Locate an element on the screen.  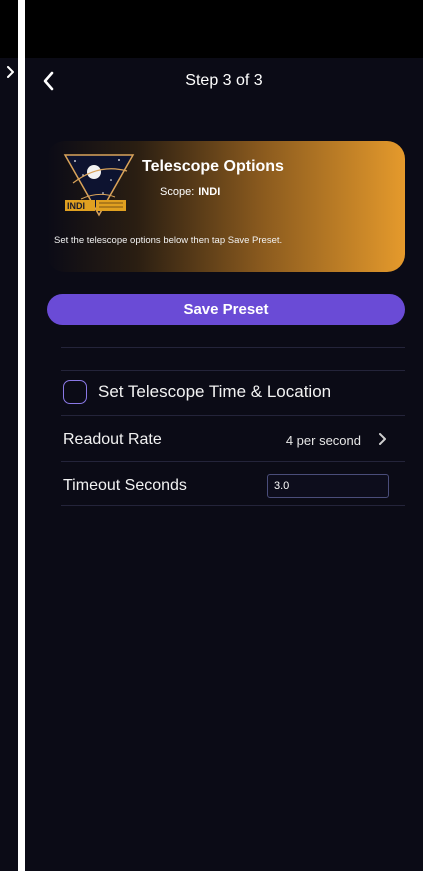
previous-screen-edge is located at coordinates (9, 435).